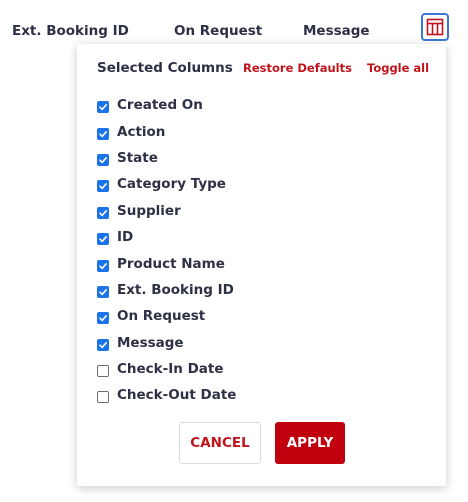 This screenshot has width=468, height=502. Describe the element at coordinates (218, 31) in the screenshot. I see `column-header-on-request: On Request` at that location.